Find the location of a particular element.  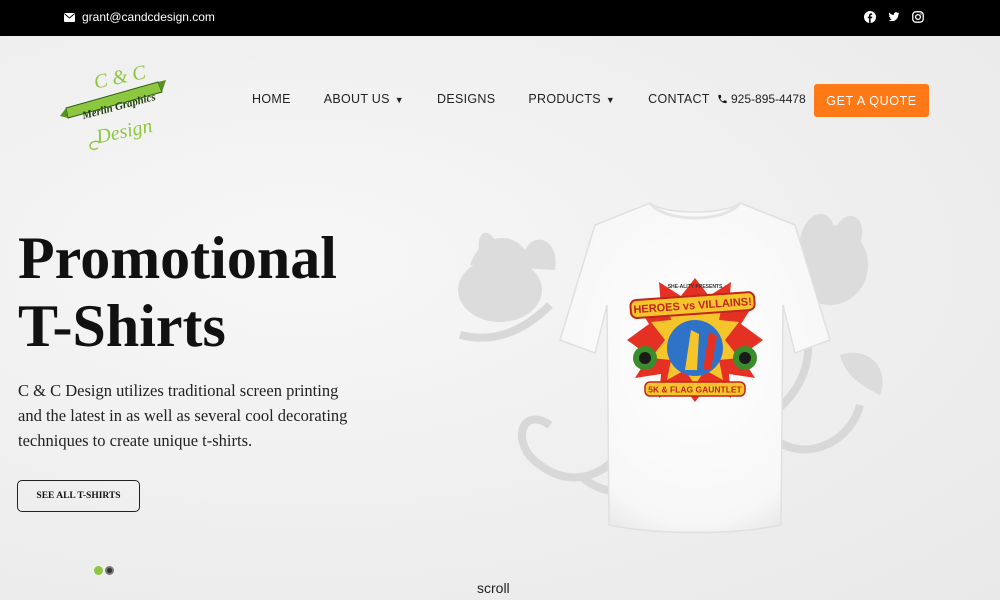

nav-products: PRODUCTS ▼ is located at coordinates (571, 99).